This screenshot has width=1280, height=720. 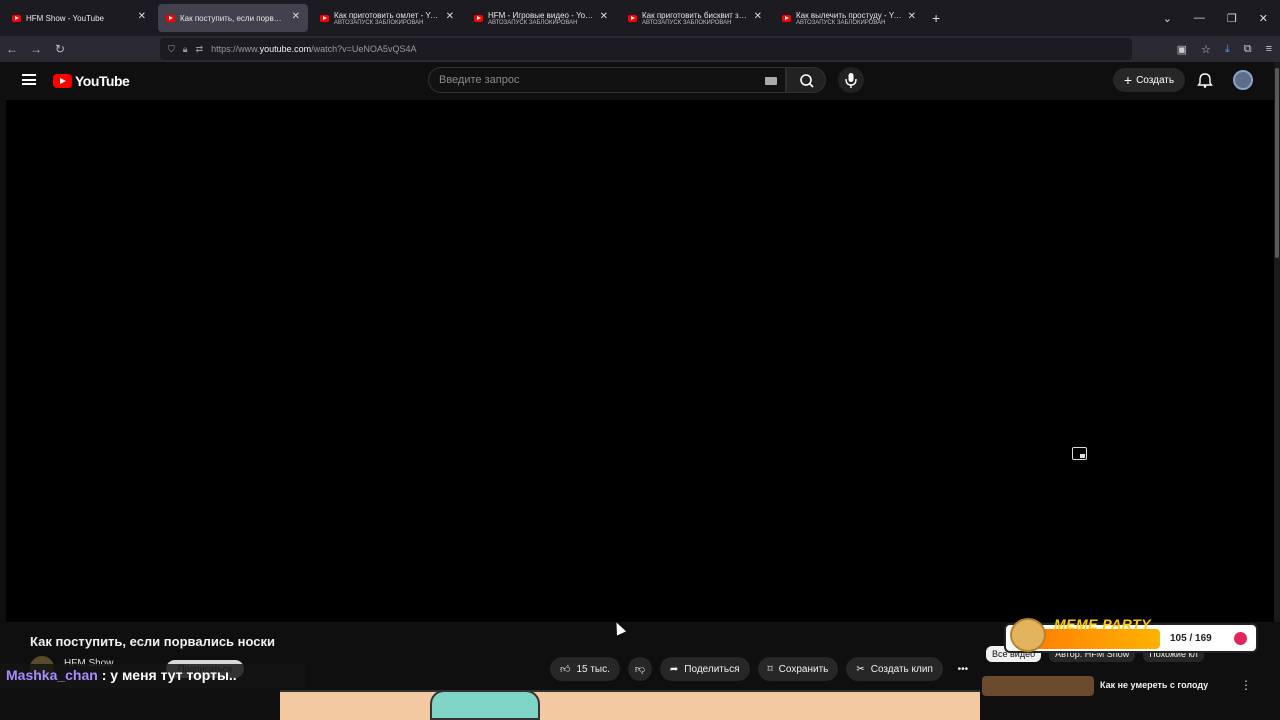 What do you see at coordinates (771, 81) in the screenshot?
I see `keyboard-icon` at bounding box center [771, 81].